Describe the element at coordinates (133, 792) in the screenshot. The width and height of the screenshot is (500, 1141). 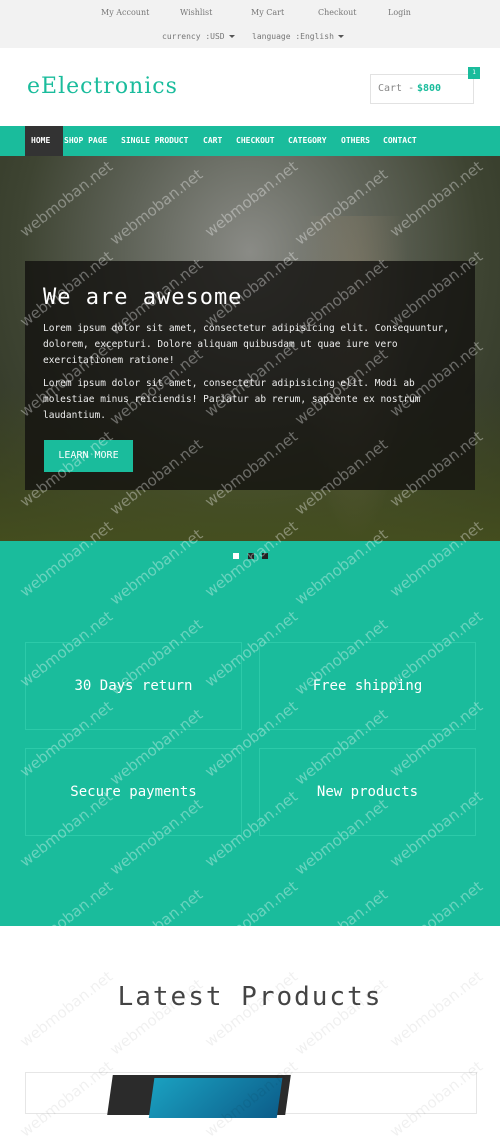
I see `feature-secure-payments: Secure payments` at that location.